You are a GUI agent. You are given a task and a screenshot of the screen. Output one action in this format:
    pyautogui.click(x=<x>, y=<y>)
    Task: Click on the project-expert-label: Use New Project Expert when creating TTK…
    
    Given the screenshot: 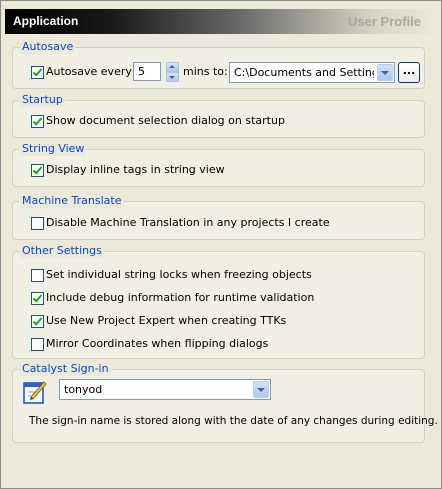 What is the action you would take?
    pyautogui.click(x=166, y=320)
    